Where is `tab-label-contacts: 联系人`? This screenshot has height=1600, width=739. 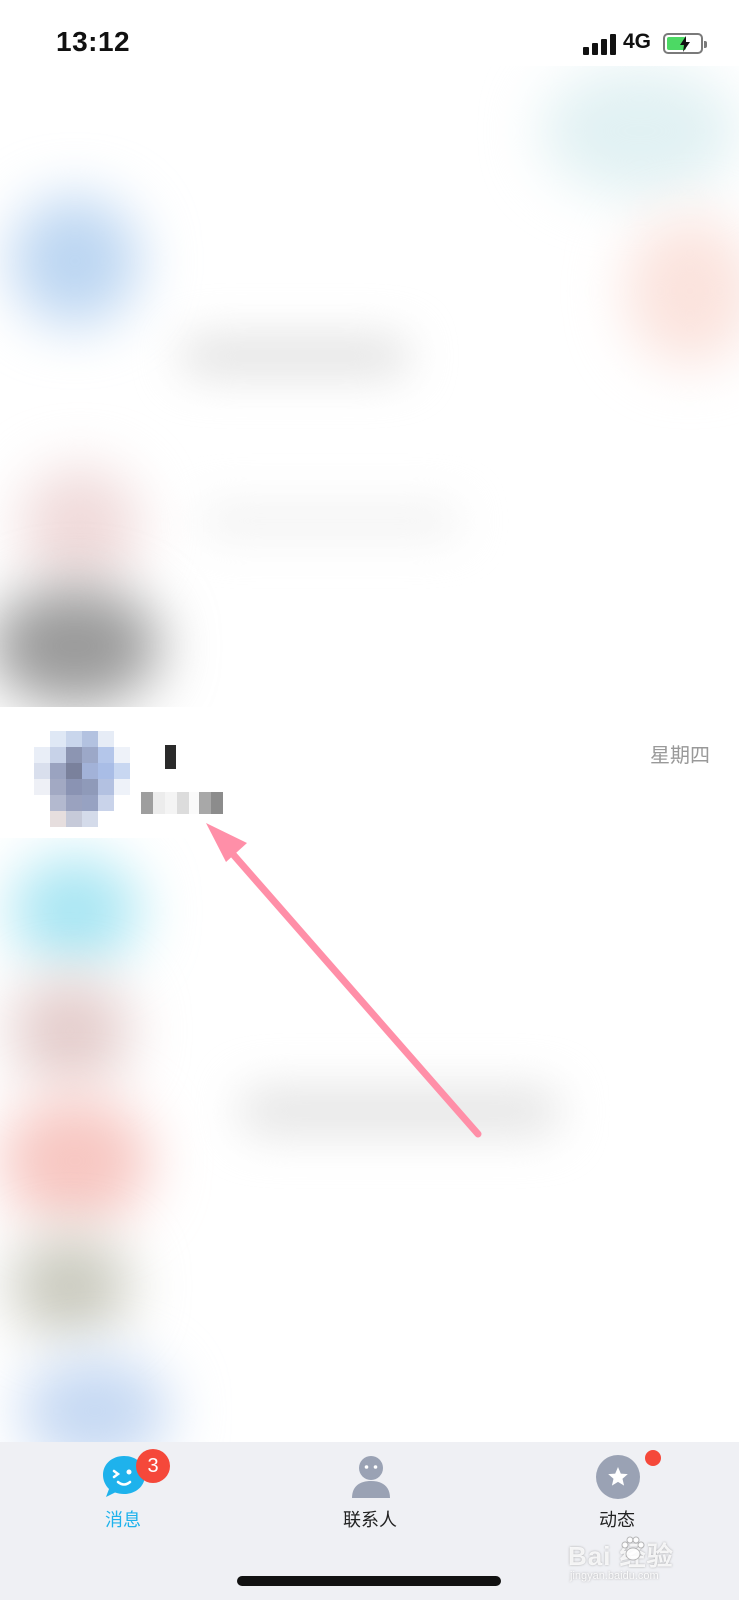
tab-label-contacts: 联系人 is located at coordinates (370, 1520).